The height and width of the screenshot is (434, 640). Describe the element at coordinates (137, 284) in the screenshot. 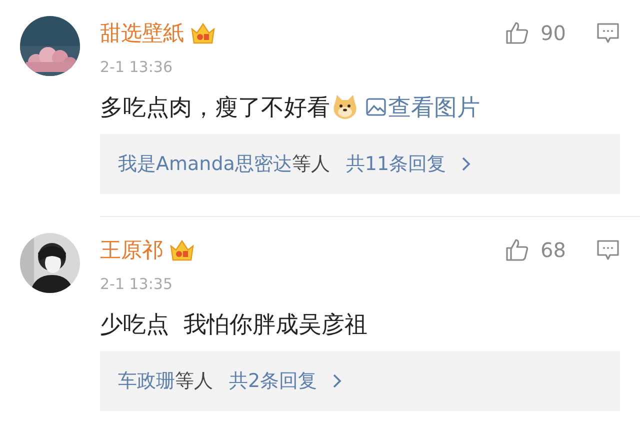

I see `timestamp: 2-1 13:35` at that location.